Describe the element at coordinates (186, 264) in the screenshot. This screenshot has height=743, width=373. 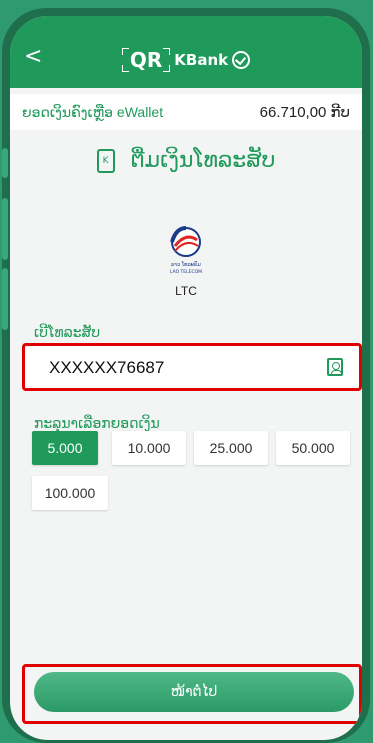
I see `svg-text: ລາວ ໂທລະຄົມ` at that location.